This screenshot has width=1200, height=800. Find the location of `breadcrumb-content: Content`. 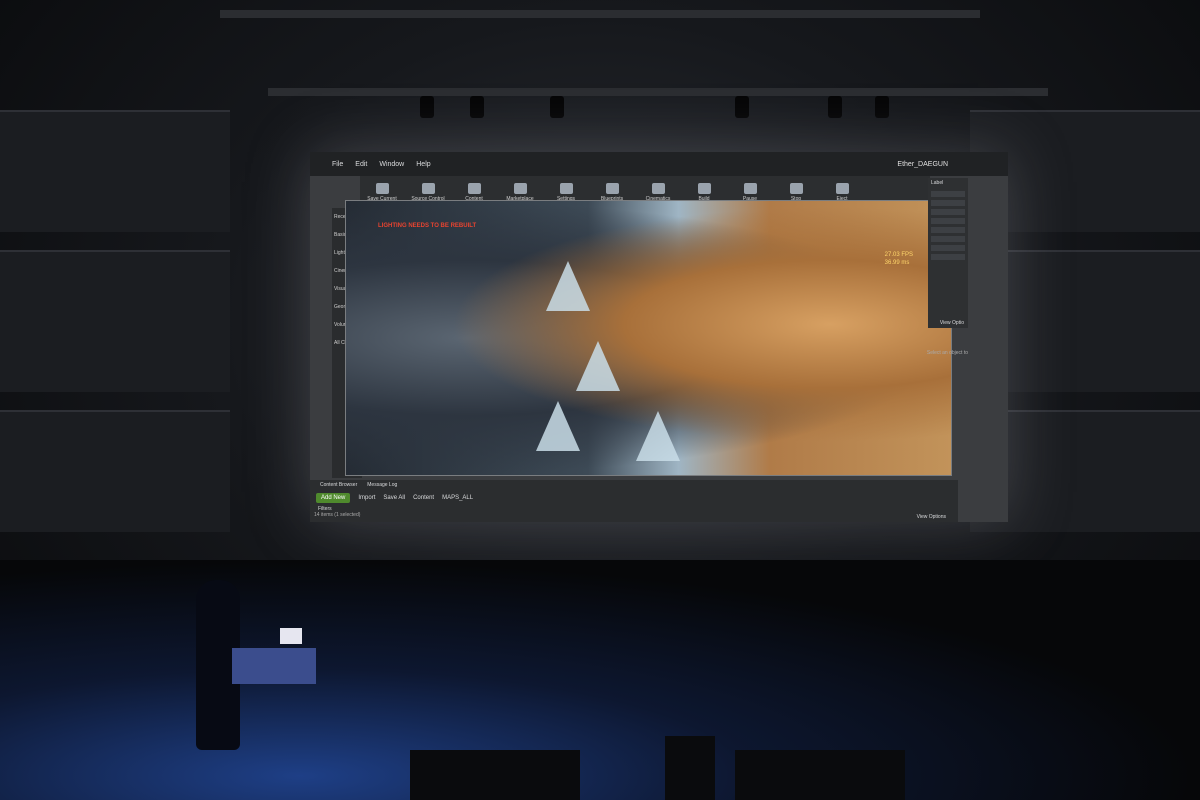

breadcrumb-content: Content is located at coordinates (423, 498).